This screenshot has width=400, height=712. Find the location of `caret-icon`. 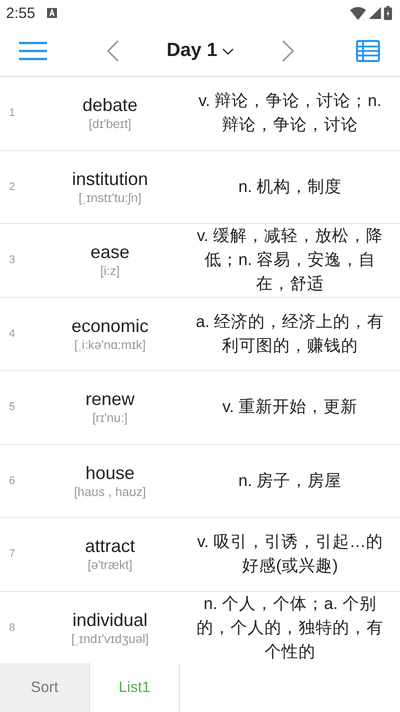

caret-icon is located at coordinates (228, 51).